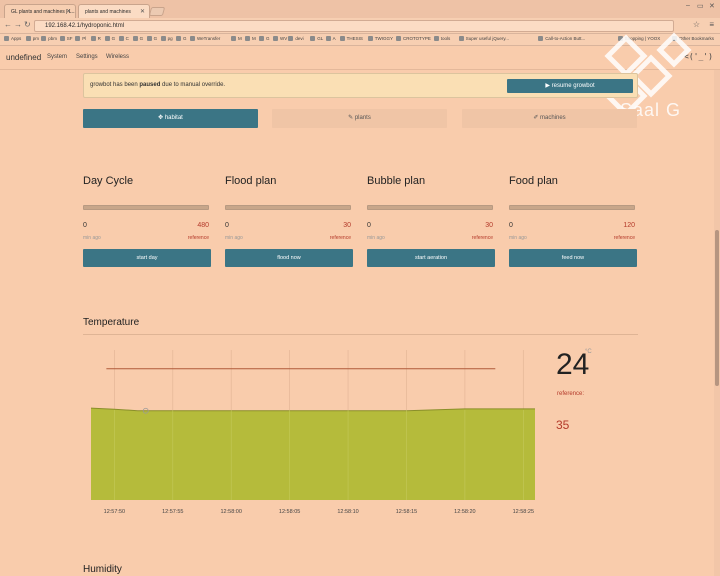 Image resolution: width=720 pixels, height=576 pixels. What do you see at coordinates (167, 38) in the screenshot?
I see `bookmark-item: pg` at bounding box center [167, 38].